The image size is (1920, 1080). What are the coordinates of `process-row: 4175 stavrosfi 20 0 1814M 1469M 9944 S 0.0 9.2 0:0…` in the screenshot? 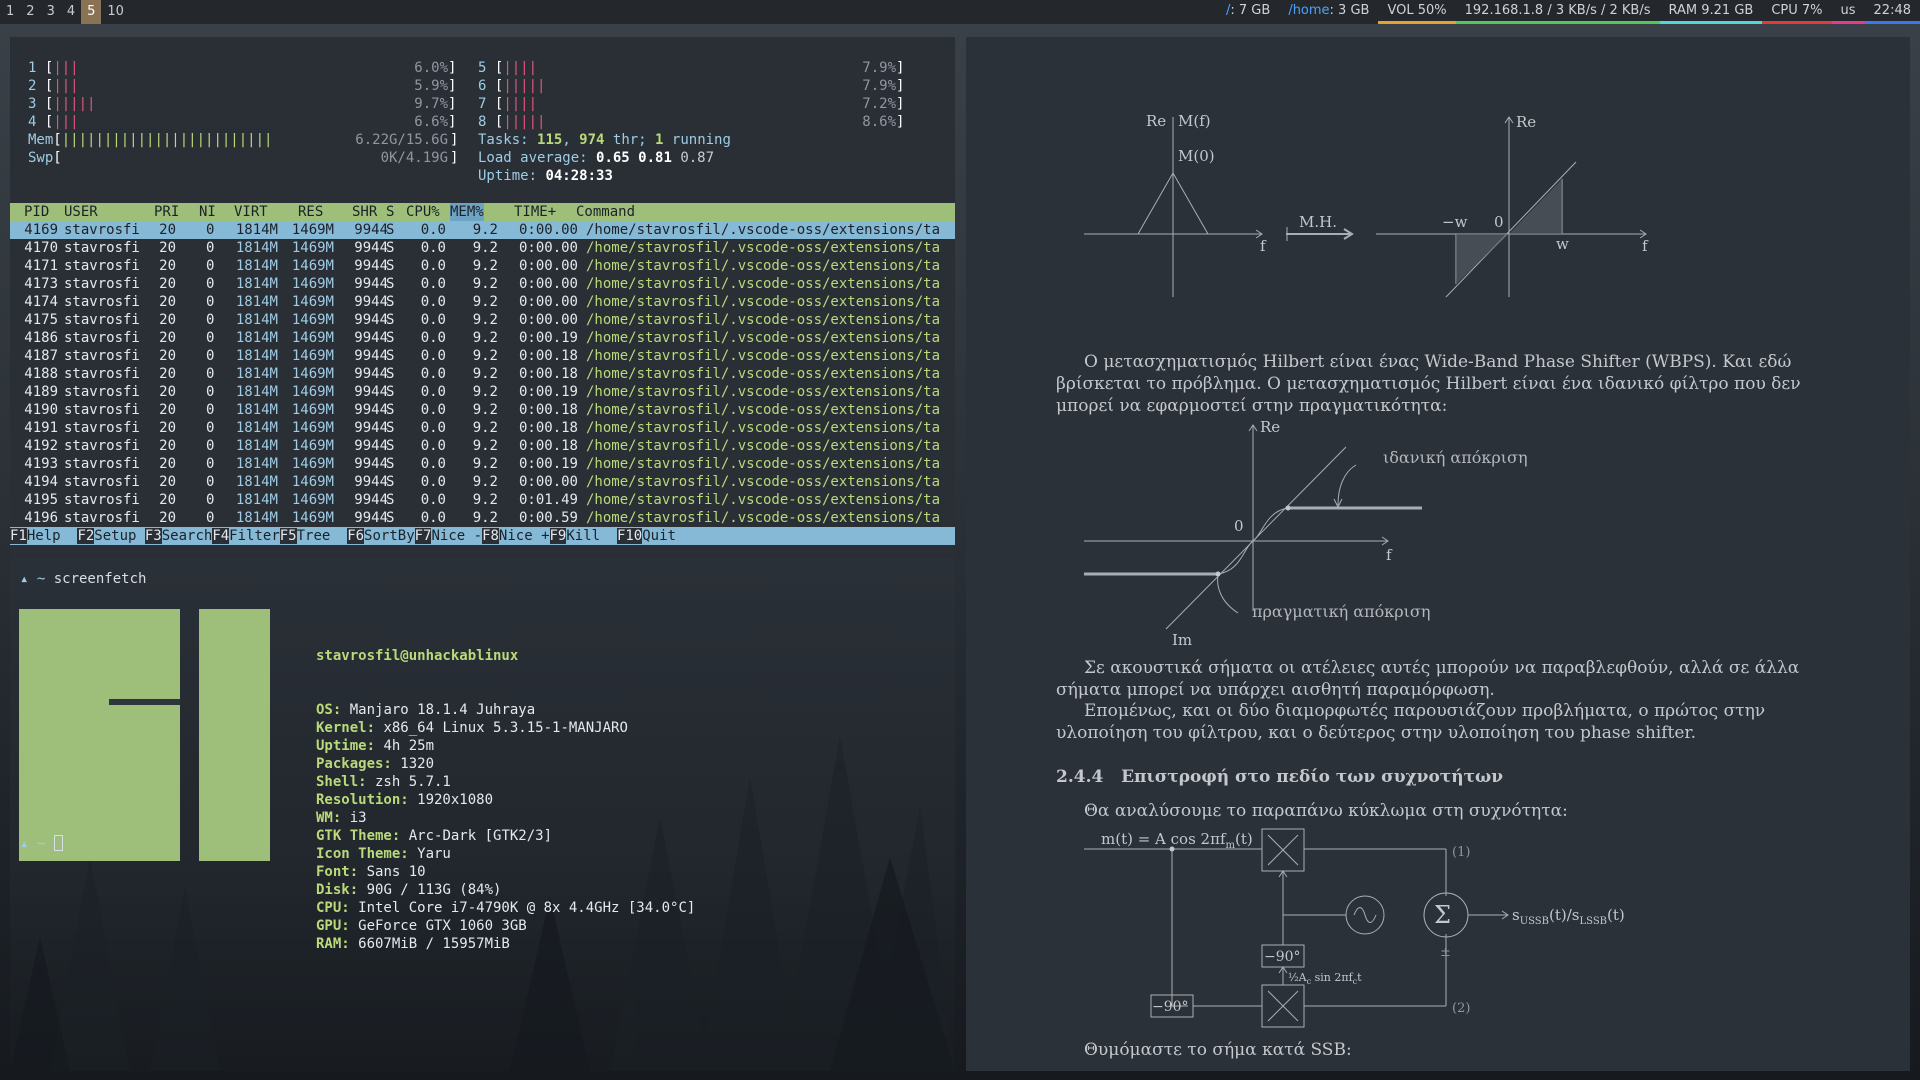 It's located at (482, 320).